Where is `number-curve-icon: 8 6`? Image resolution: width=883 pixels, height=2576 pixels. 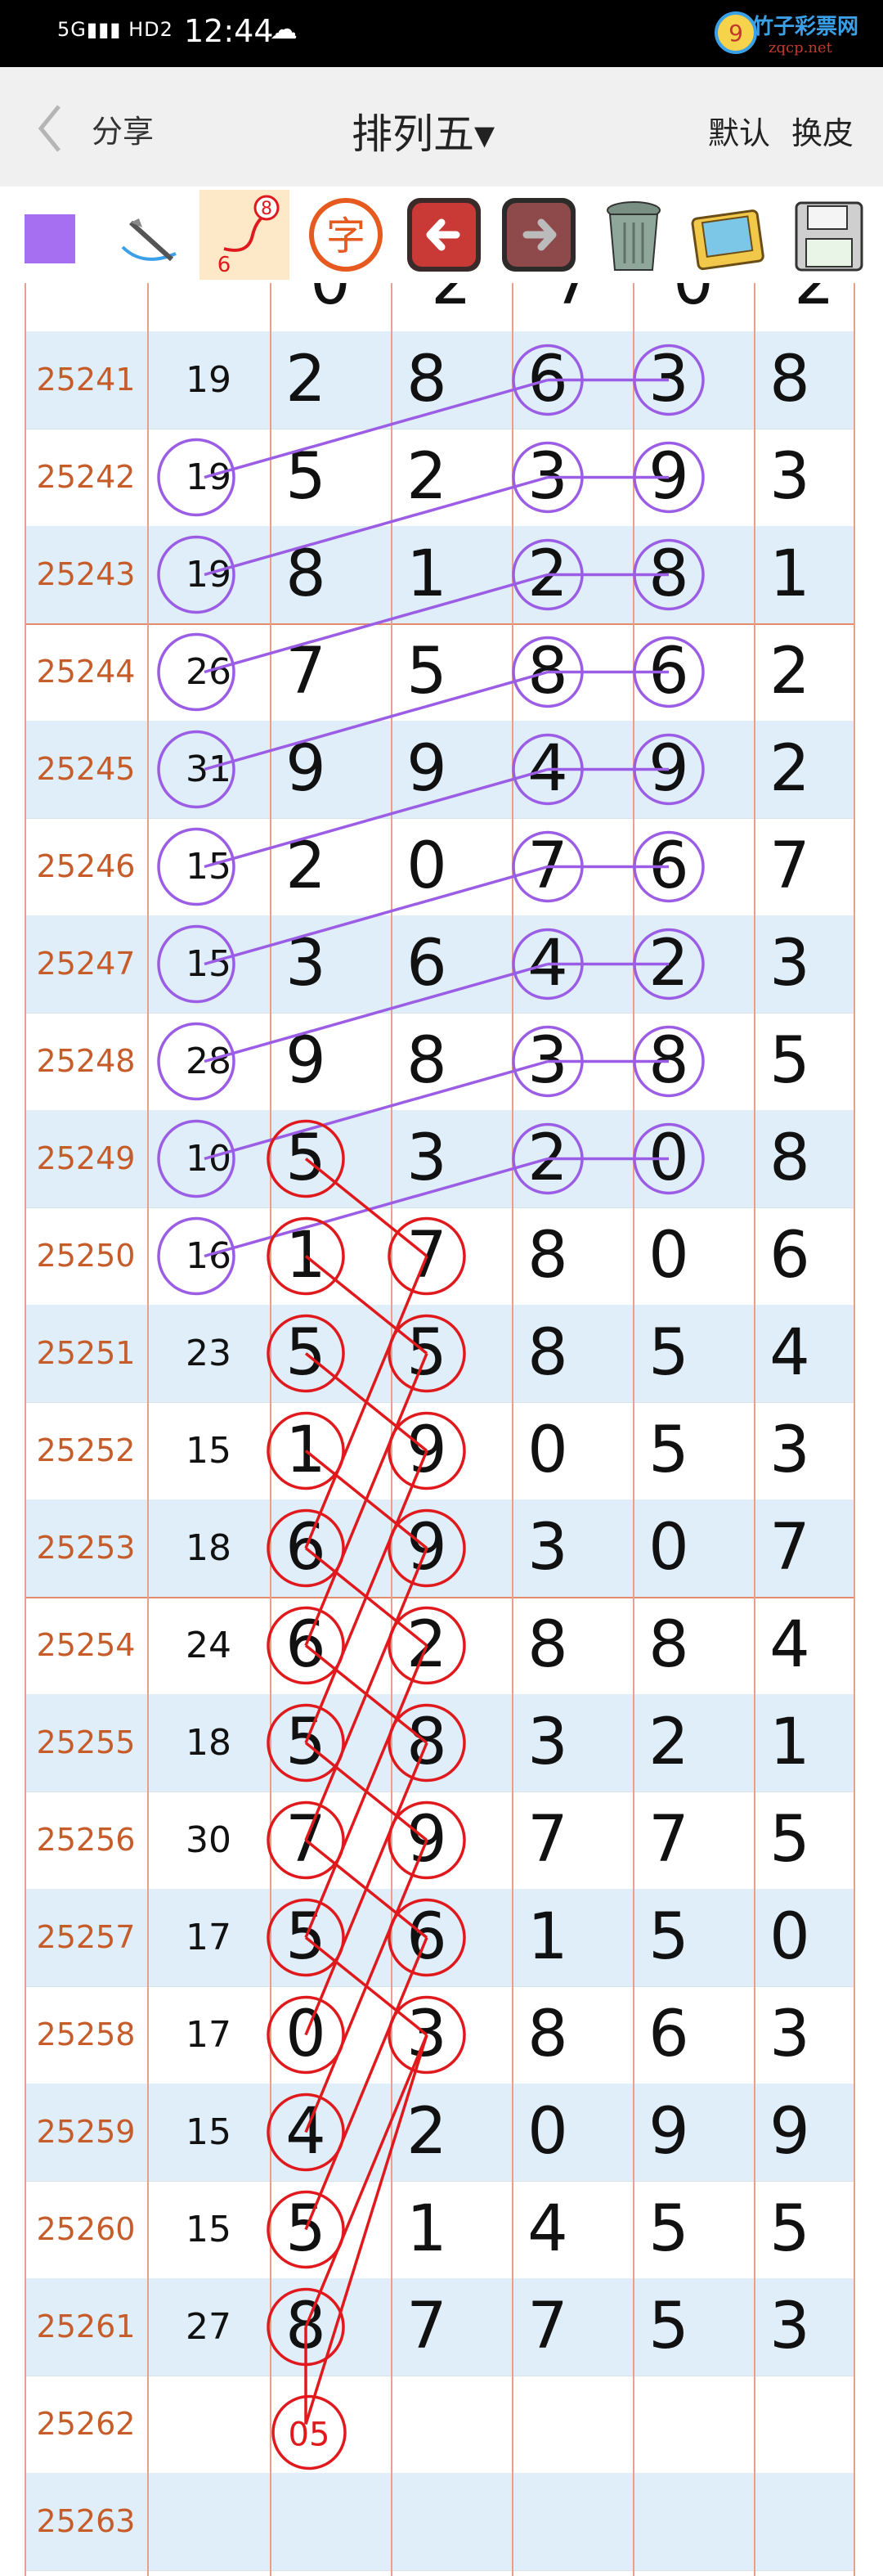
number-curve-icon: 8 6 is located at coordinates (244, 235).